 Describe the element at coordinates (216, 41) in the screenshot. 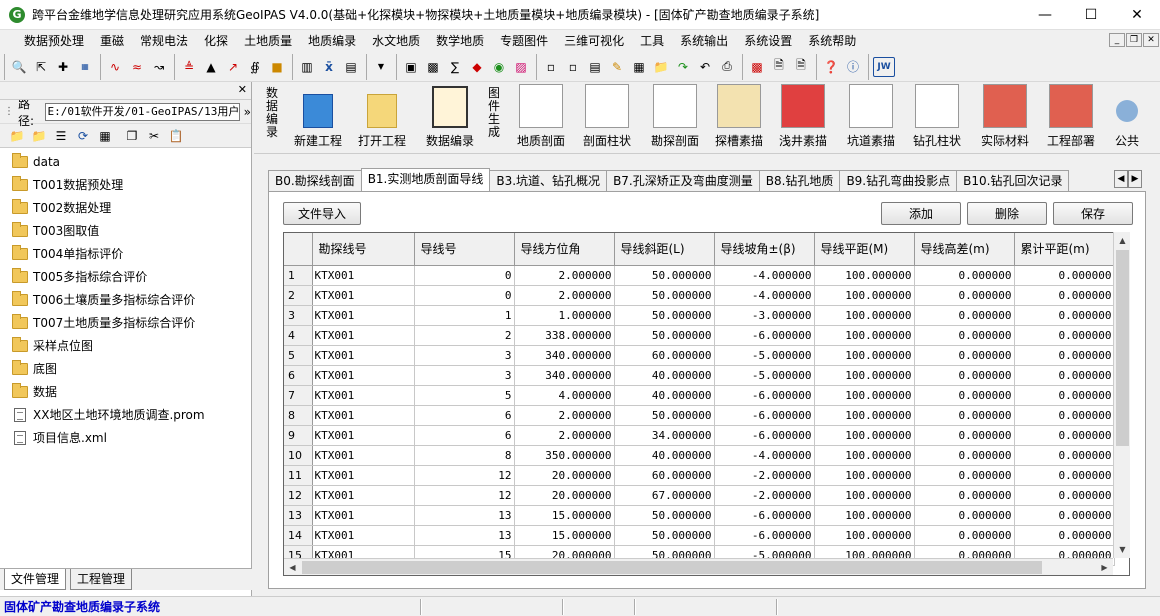

I see `menu-item: 化探` at that location.